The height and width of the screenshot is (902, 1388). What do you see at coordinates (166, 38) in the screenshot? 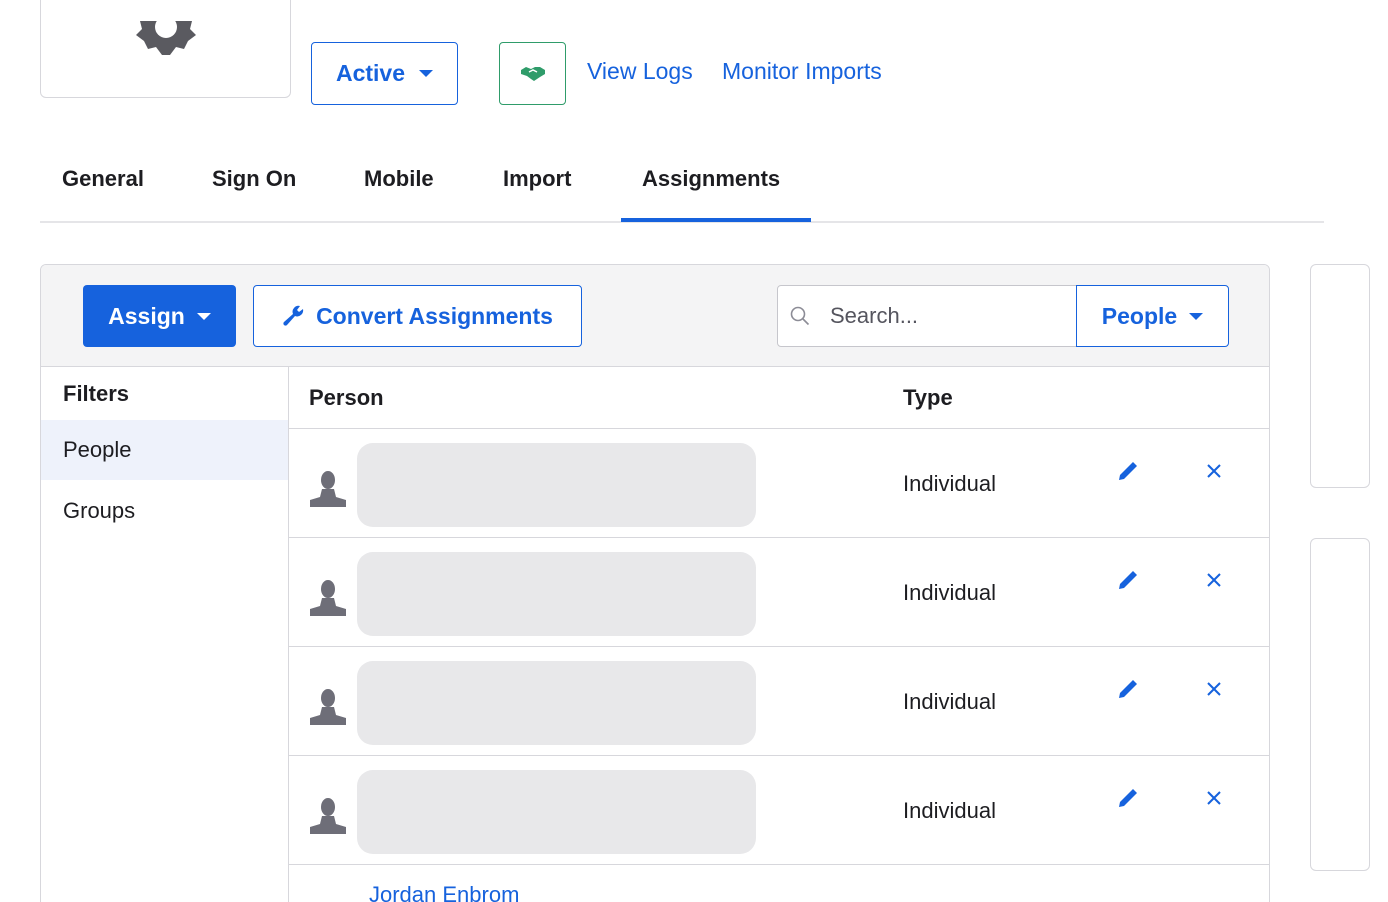
I see `gear-logo-icon` at bounding box center [166, 38].